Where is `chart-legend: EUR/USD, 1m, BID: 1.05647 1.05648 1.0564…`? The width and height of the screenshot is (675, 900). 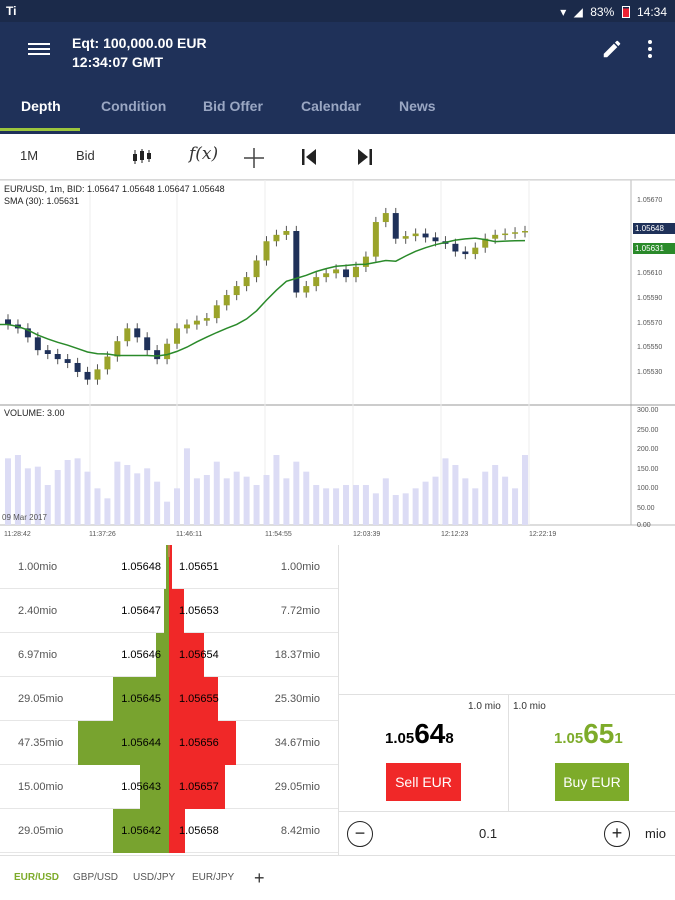 chart-legend: EUR/USD, 1m, BID: 1.05647 1.05648 1.0564… is located at coordinates (114, 195).